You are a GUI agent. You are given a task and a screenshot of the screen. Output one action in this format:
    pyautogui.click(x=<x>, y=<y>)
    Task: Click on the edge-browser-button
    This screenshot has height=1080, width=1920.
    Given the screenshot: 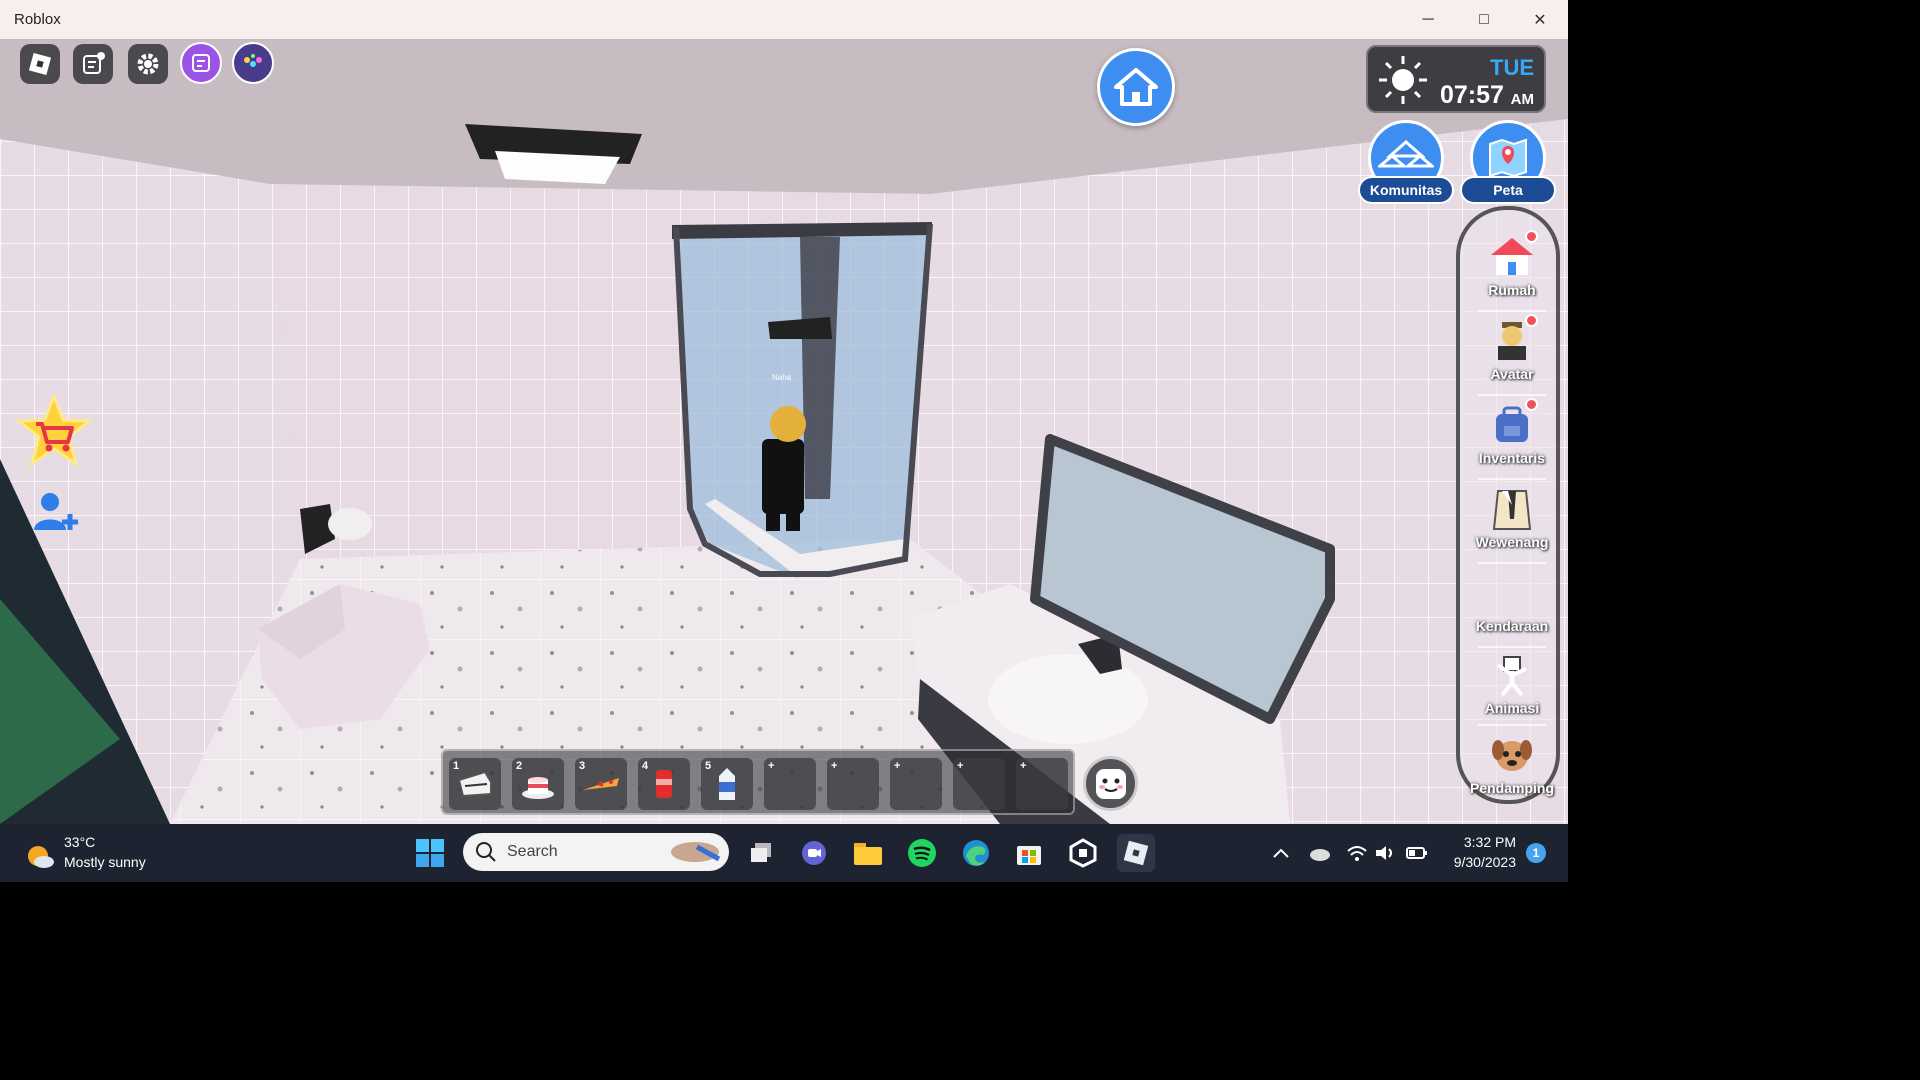 What is the action you would take?
    pyautogui.click(x=976, y=853)
    